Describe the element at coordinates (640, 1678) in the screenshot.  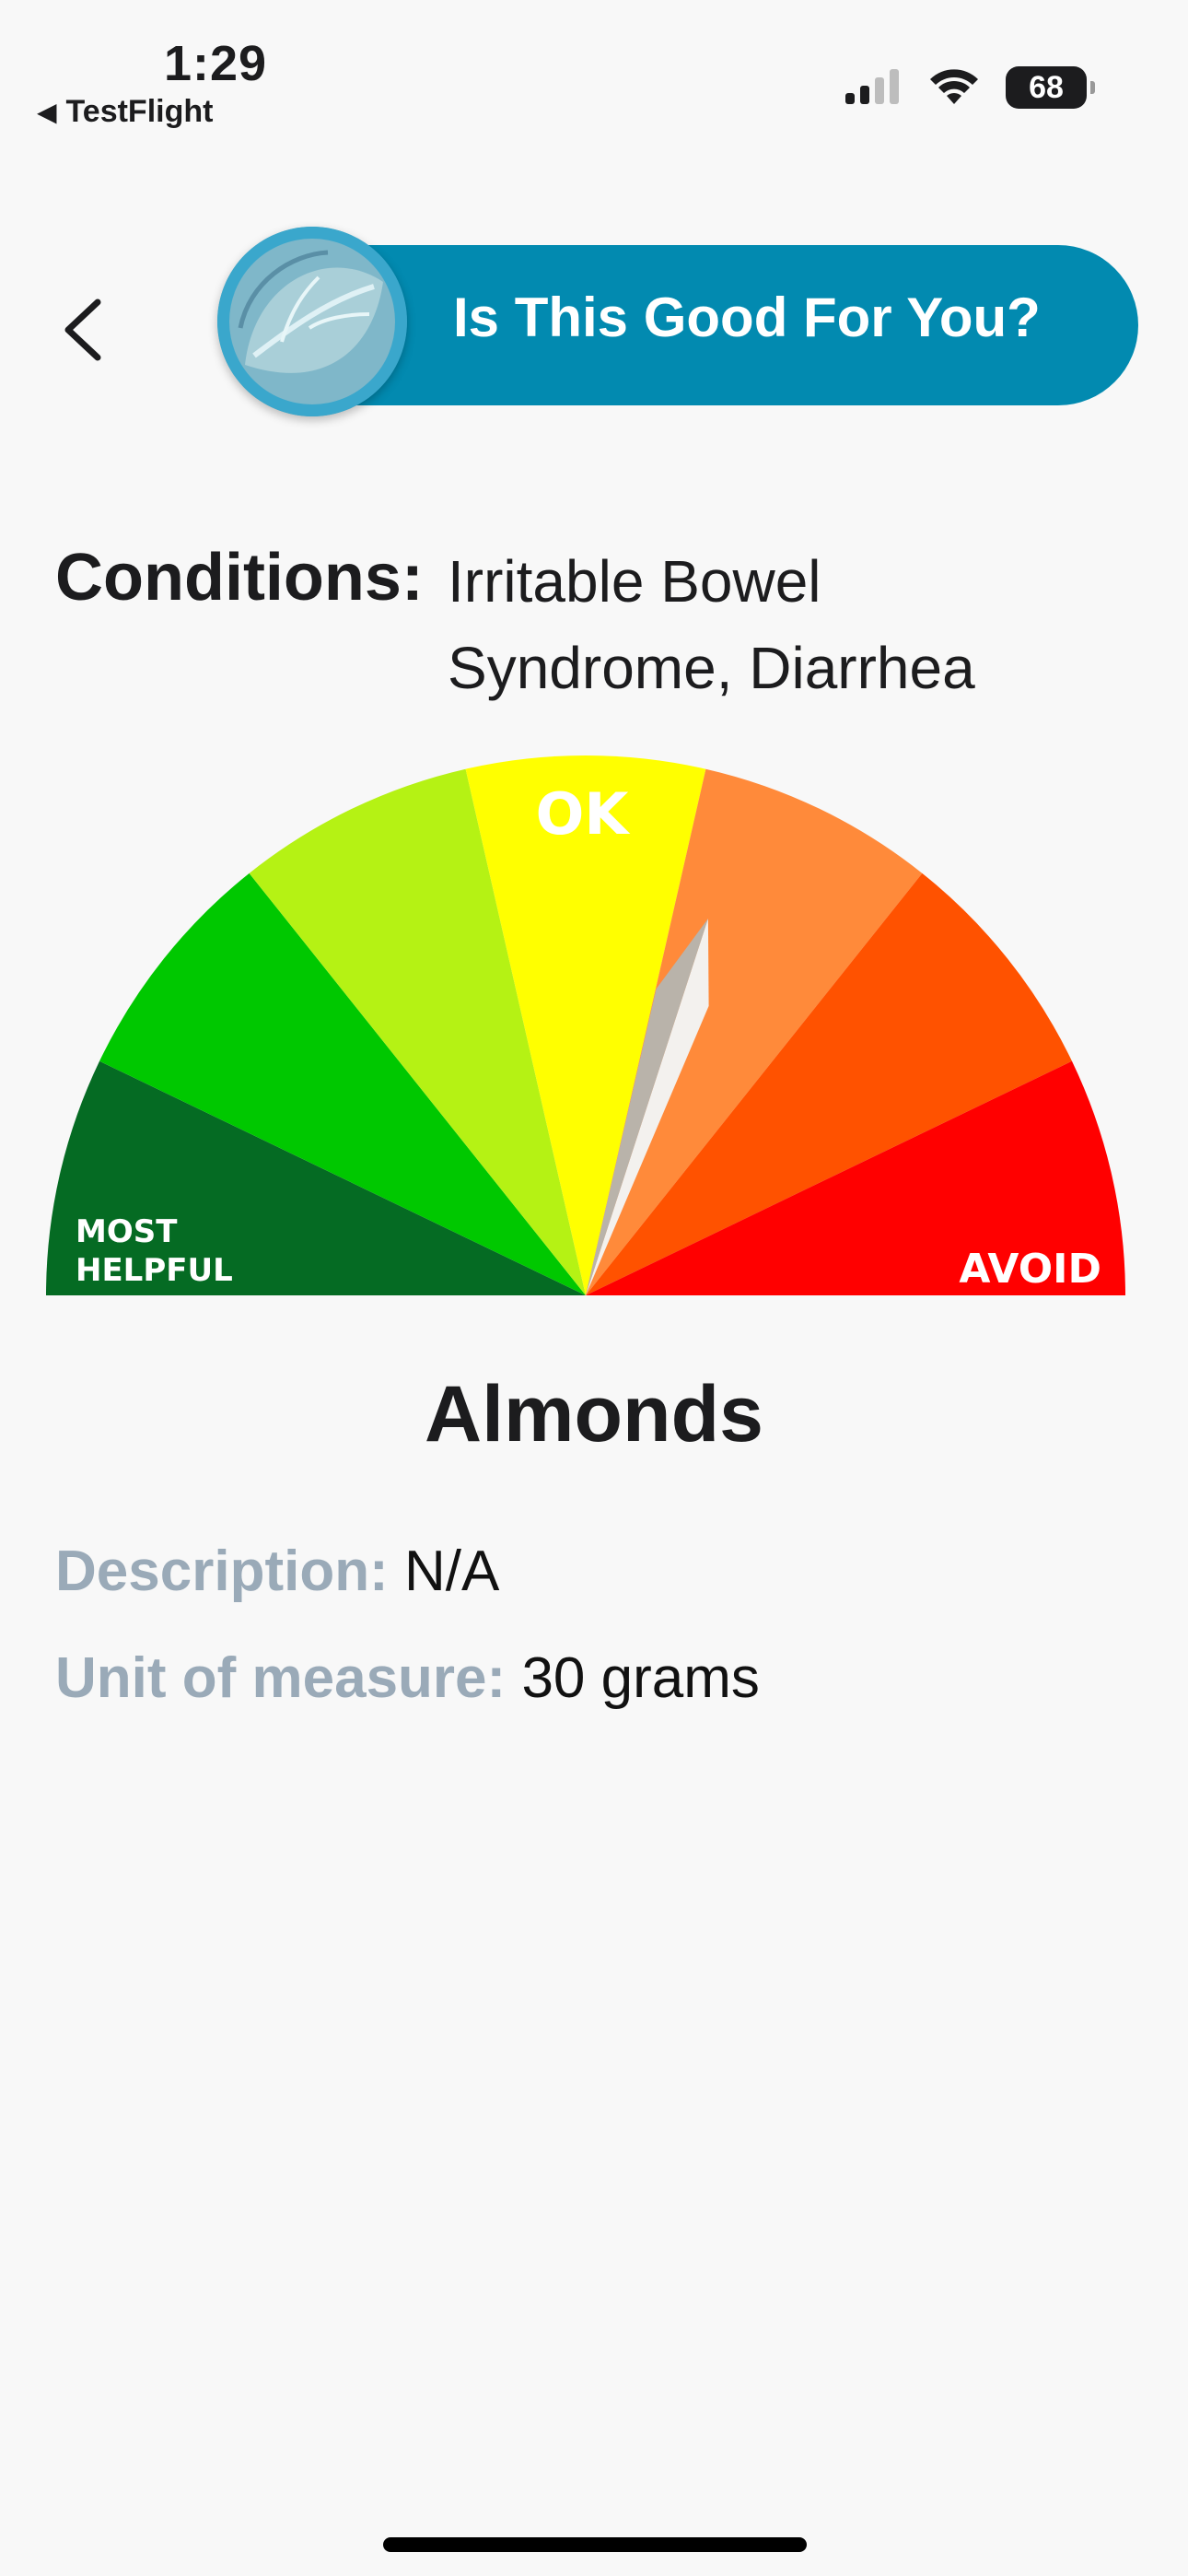
I see `unit-value: 30 grams` at that location.